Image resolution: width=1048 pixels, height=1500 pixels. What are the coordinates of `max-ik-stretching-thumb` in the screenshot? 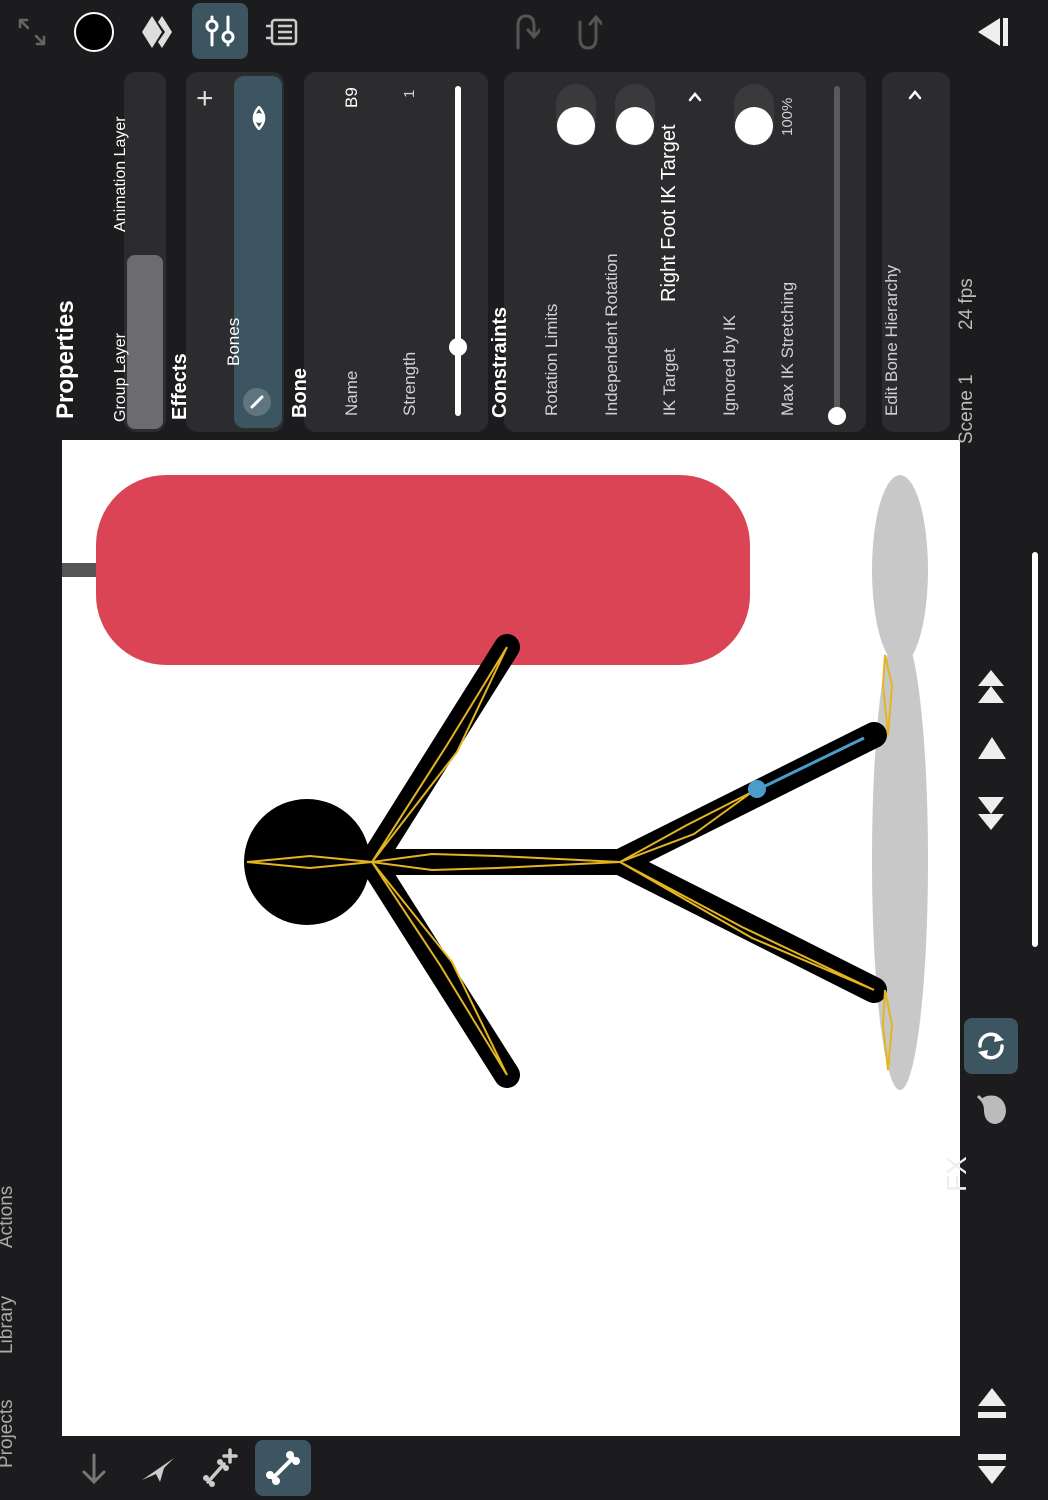 It's located at (837, 416).